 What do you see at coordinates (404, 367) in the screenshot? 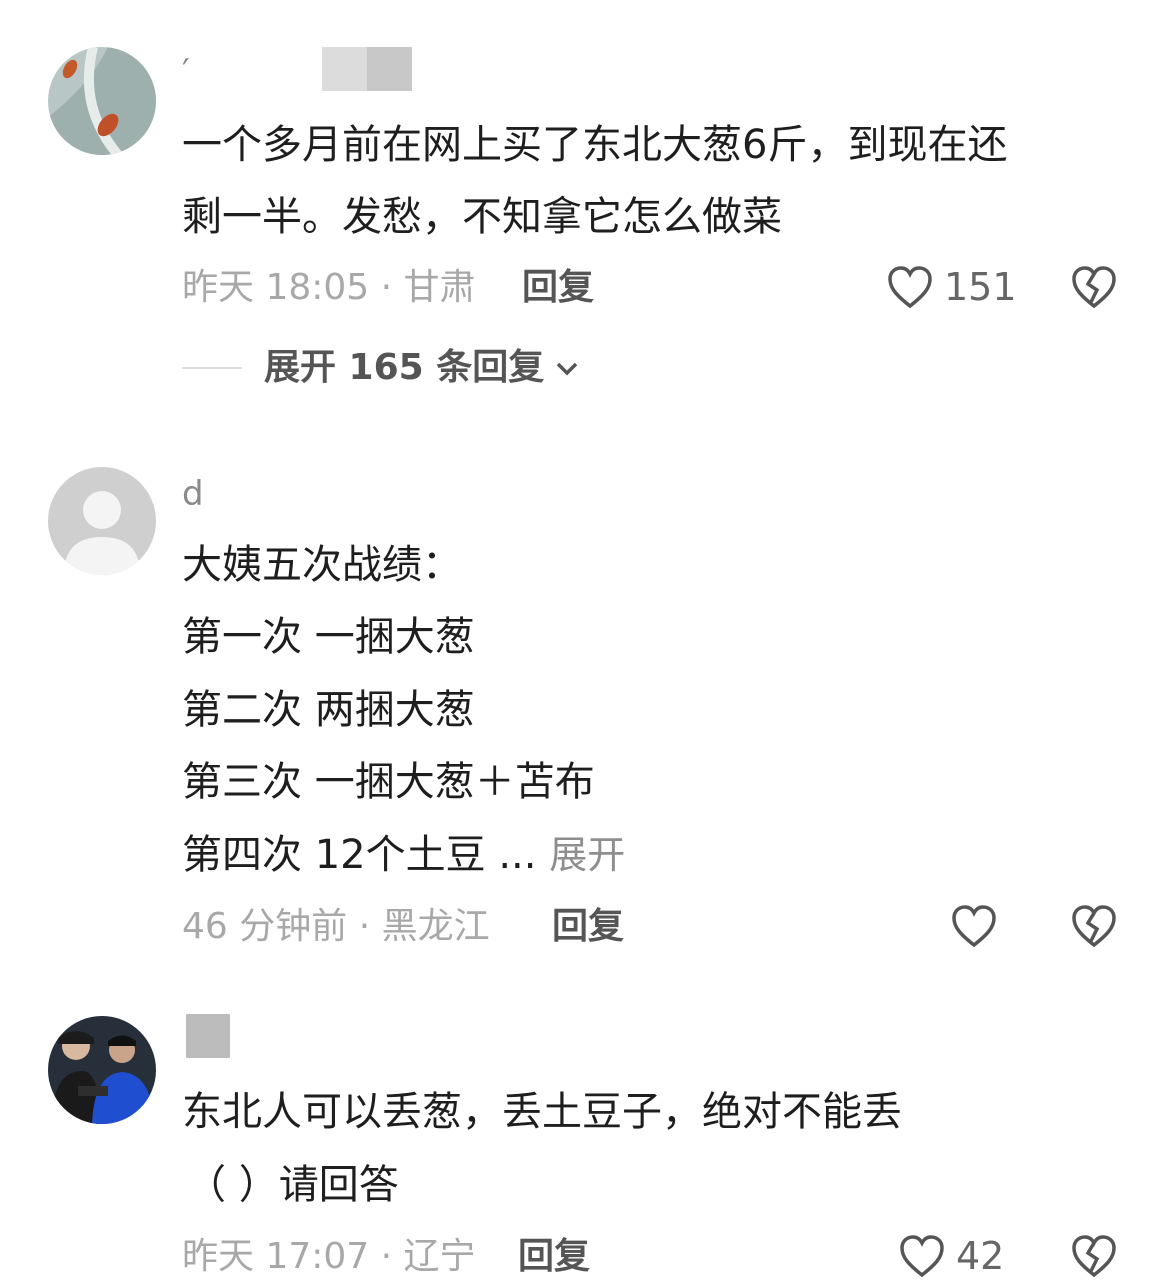
I see `expand-replies-label: 展开 165 条回复` at bounding box center [404, 367].